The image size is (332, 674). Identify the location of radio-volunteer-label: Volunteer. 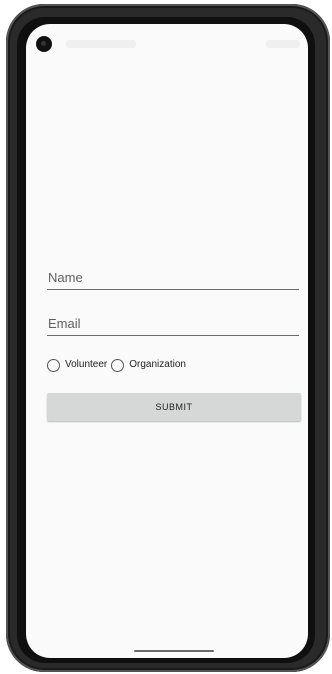
(86, 364).